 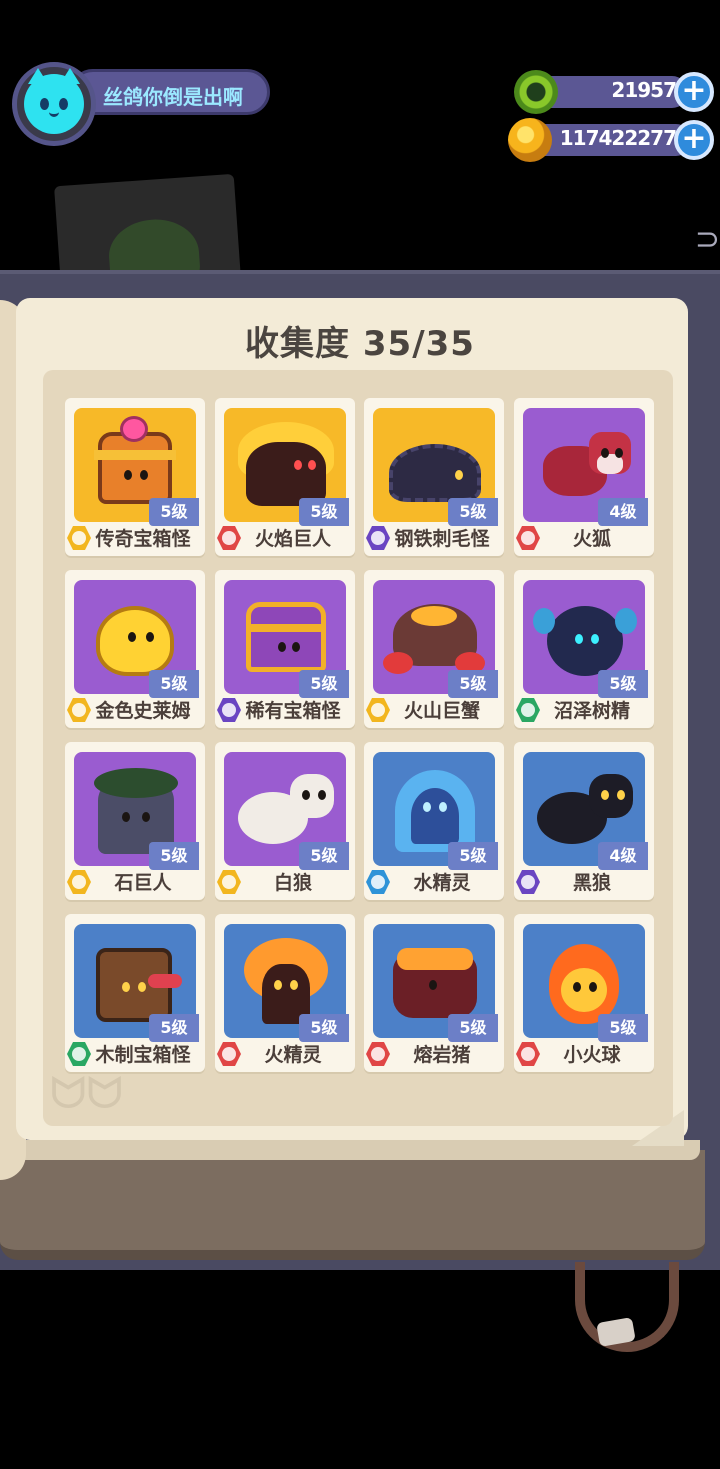 I want to click on coin-counter: 117422277 +, so click(x=611, y=140).